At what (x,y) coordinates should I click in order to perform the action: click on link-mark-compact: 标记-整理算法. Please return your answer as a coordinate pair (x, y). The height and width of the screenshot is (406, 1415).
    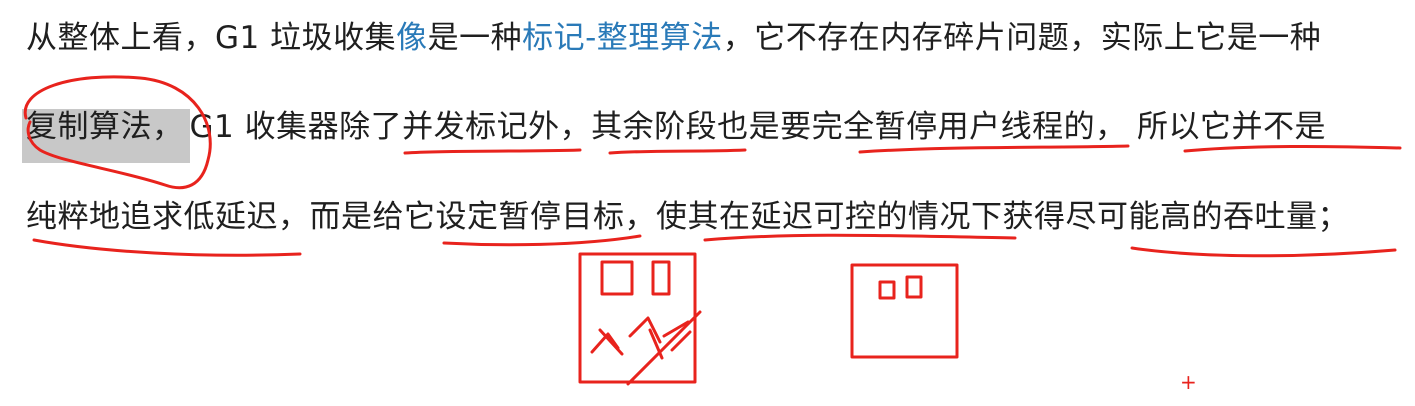
    Looking at the image, I should click on (622, 38).